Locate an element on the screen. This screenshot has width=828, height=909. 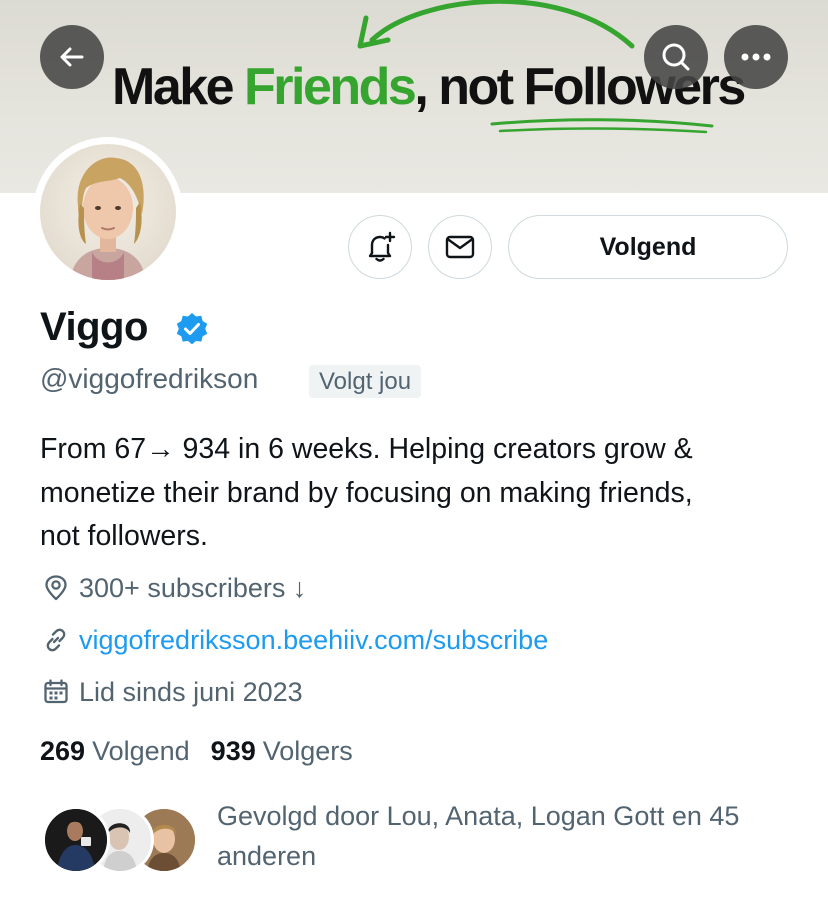
search-button is located at coordinates (676, 57).